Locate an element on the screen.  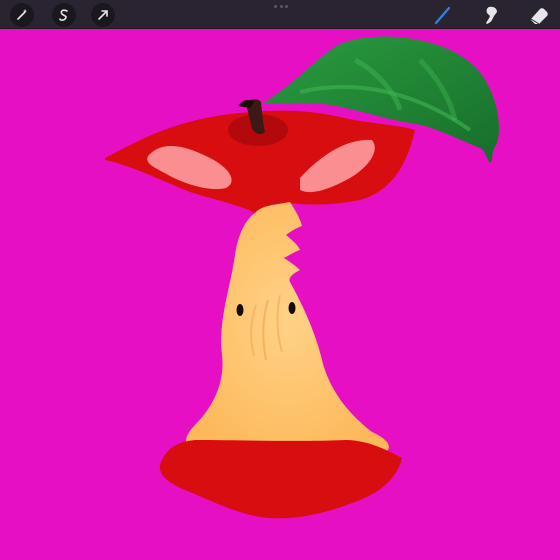
toolbar-grabber is located at coordinates (281, 6).